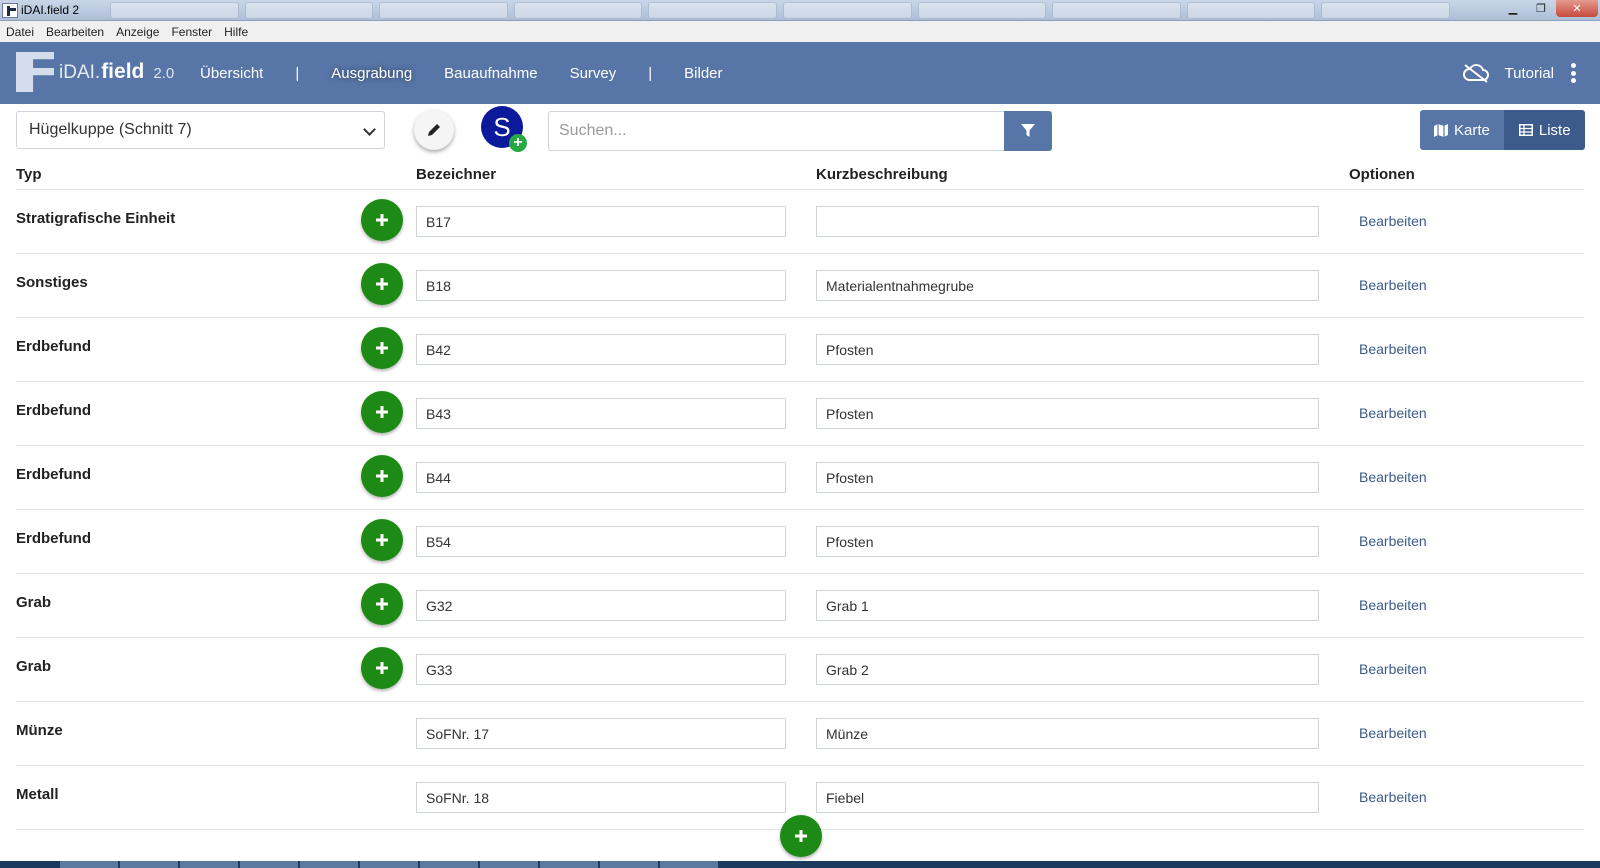  What do you see at coordinates (1476, 73) in the screenshot?
I see `cloud-off-icon` at bounding box center [1476, 73].